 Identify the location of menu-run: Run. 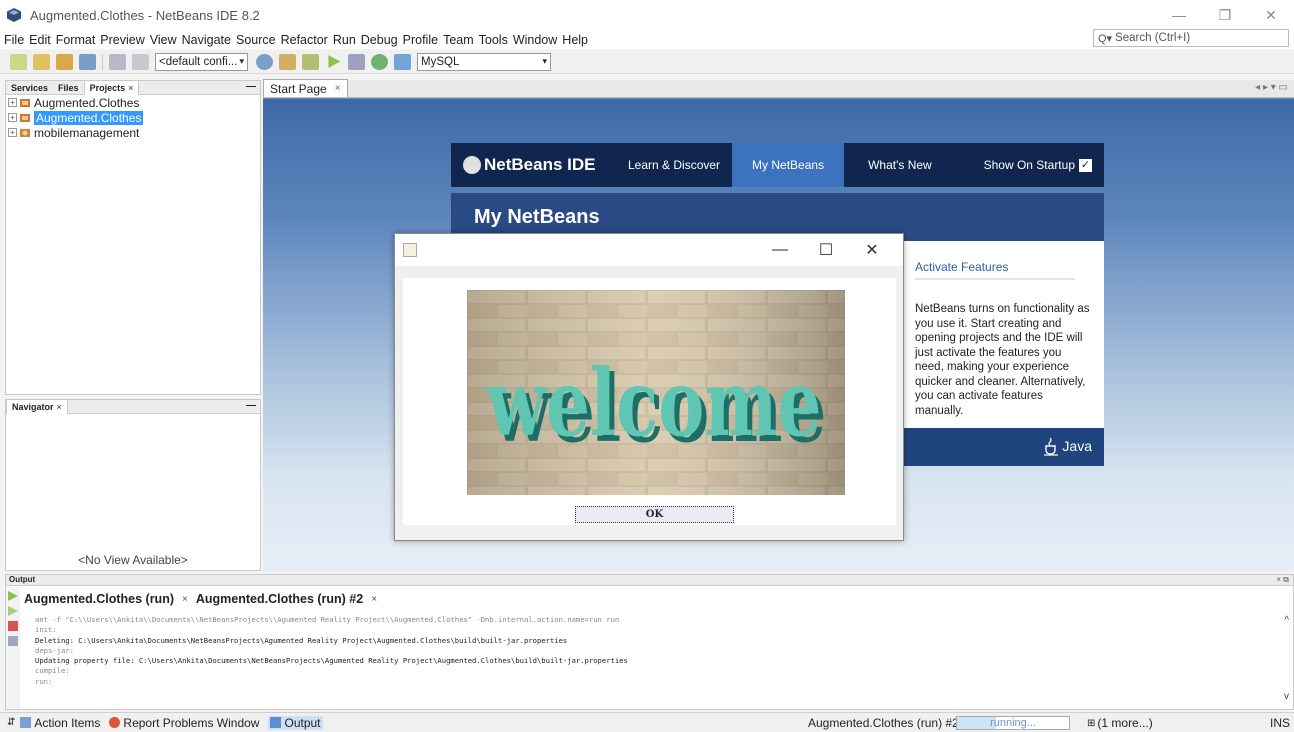
(344, 40).